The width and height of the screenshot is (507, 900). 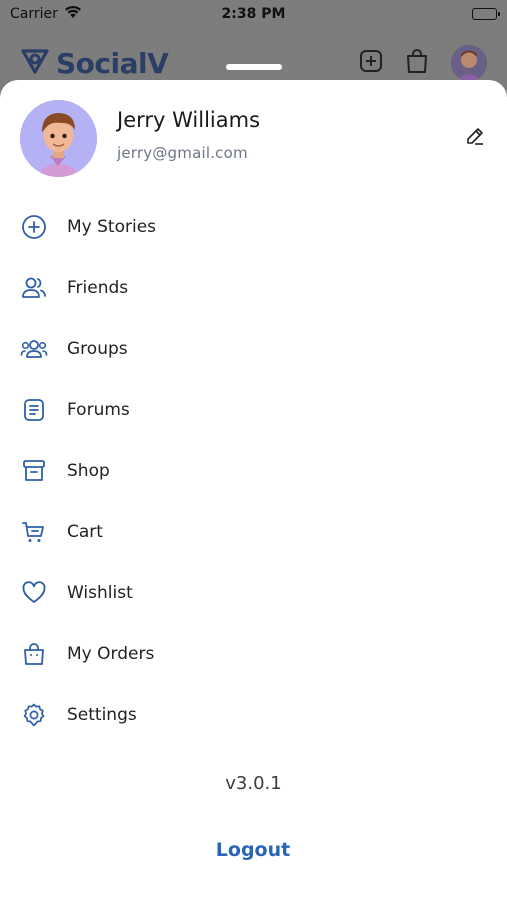 I want to click on profile-avatar, so click(x=58, y=138).